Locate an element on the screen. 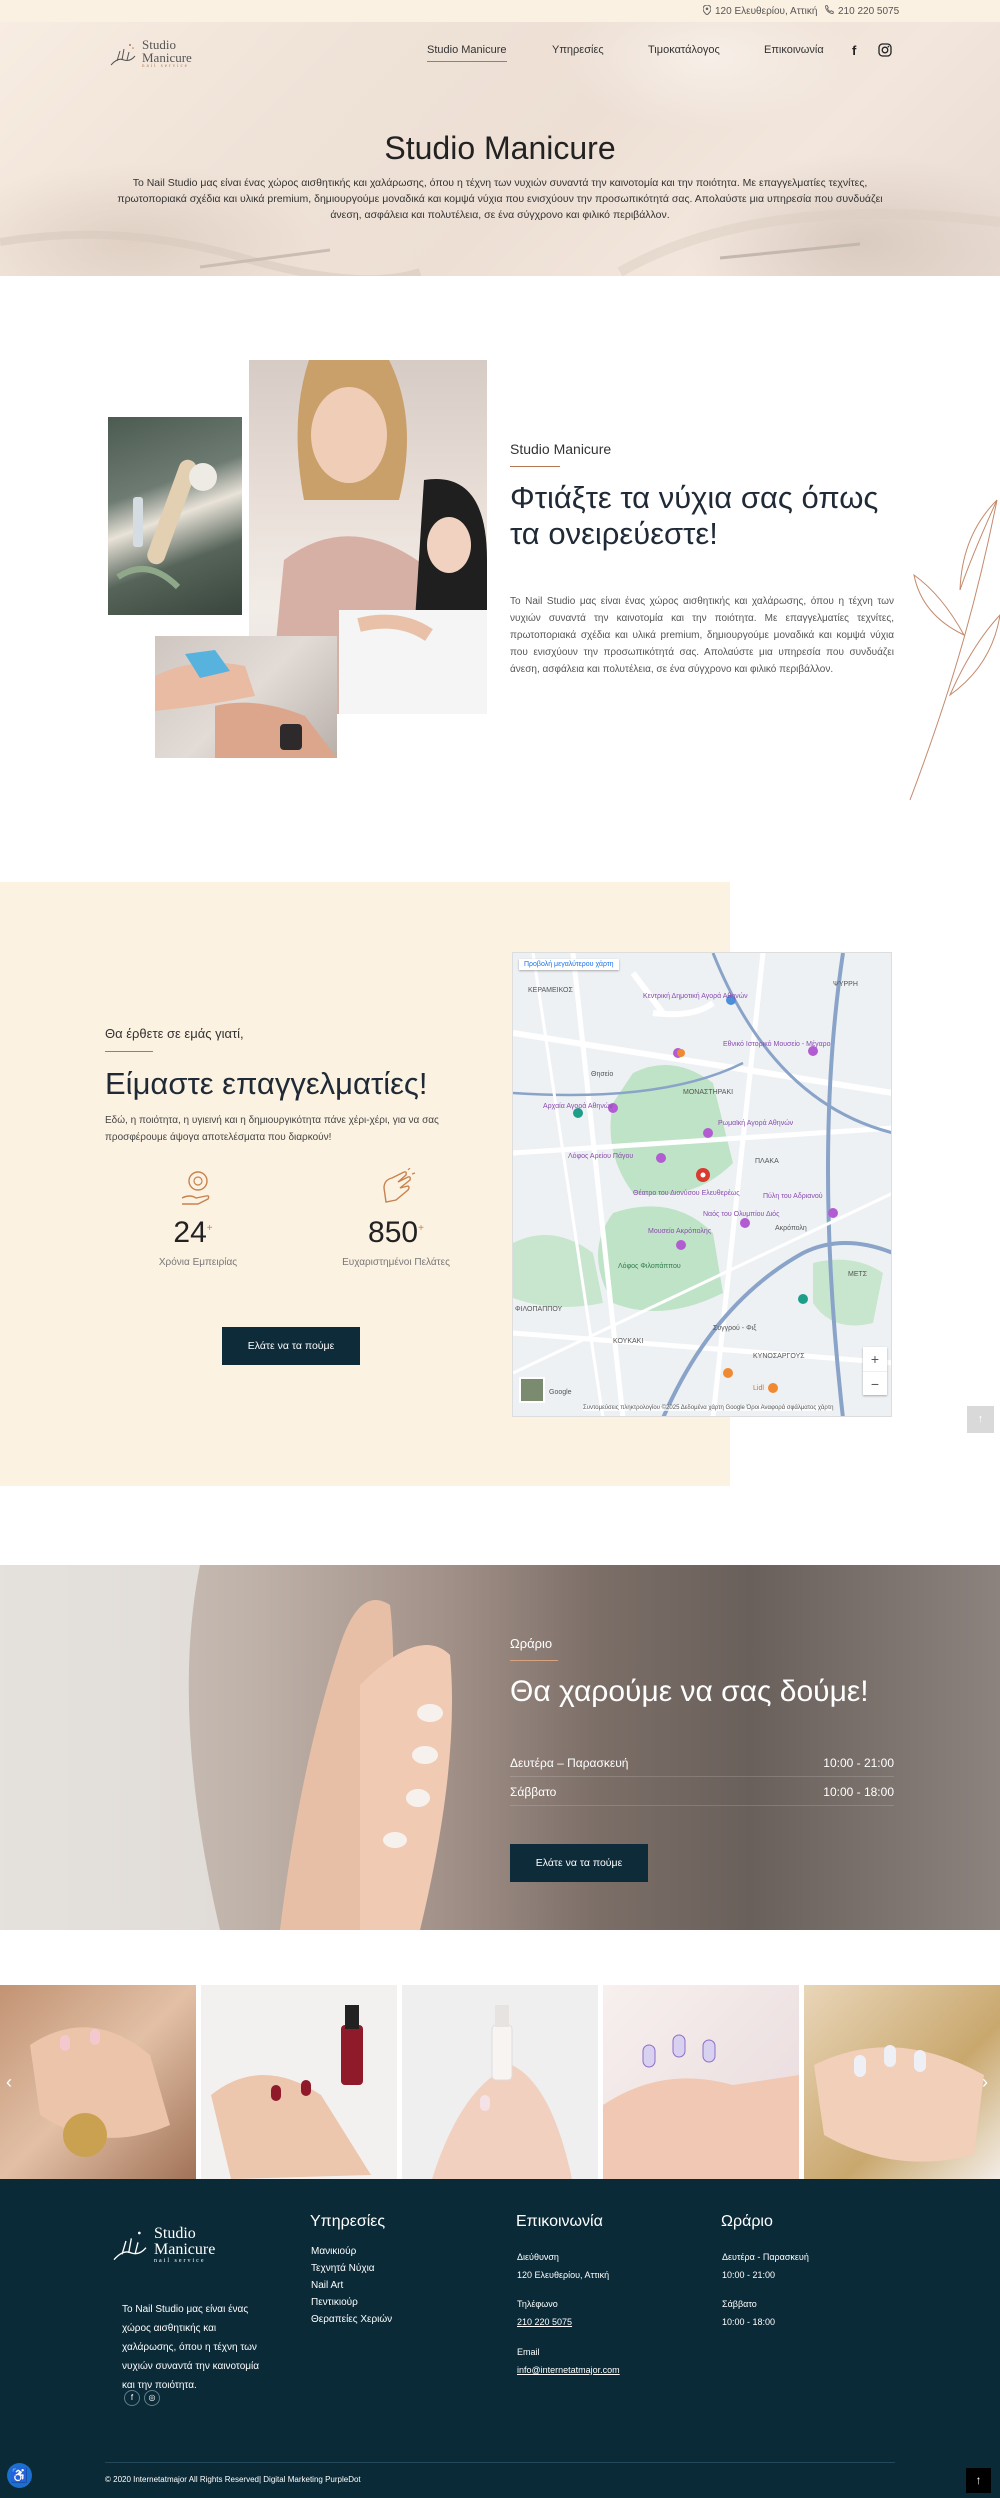  zoom-in-button: + is located at coordinates (875, 1359).